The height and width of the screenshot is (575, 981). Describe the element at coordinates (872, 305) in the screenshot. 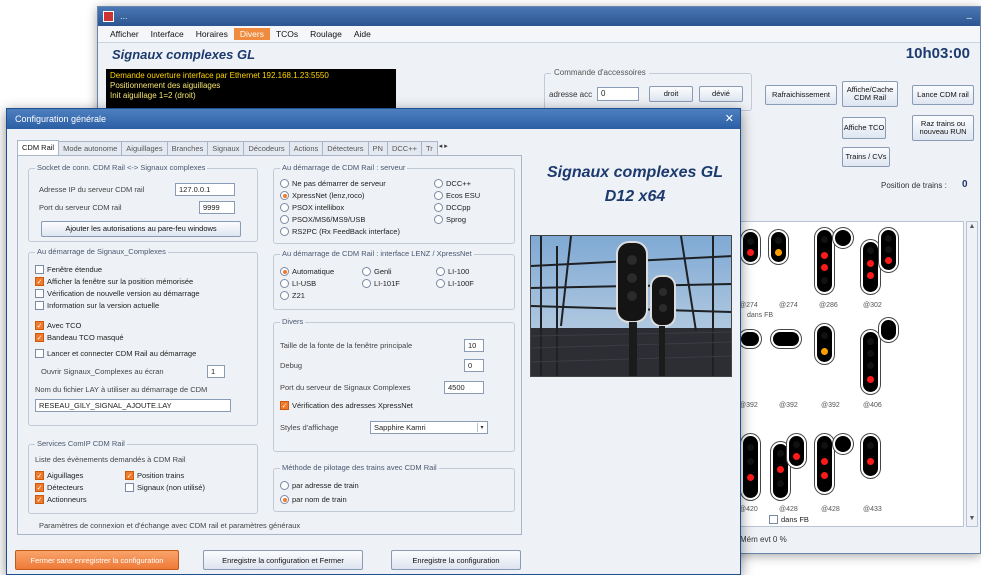

I see `signal-address: @302` at that location.